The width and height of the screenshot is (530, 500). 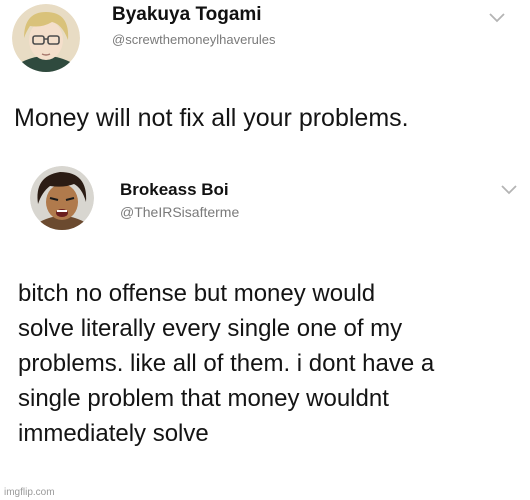 What do you see at coordinates (179, 212) in the screenshot?
I see `user-handle: @TheIRSisafterme` at bounding box center [179, 212].